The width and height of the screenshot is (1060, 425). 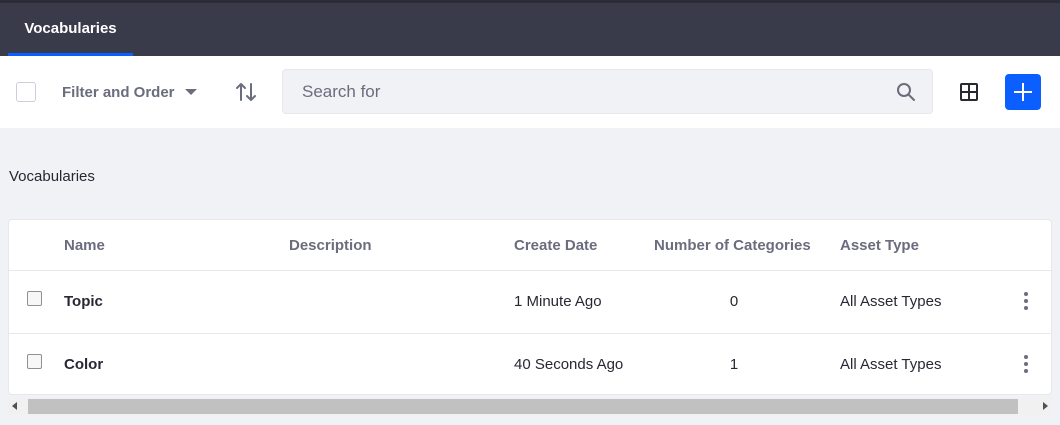 What do you see at coordinates (84, 245) in the screenshot?
I see `column-header-name: Name` at bounding box center [84, 245].